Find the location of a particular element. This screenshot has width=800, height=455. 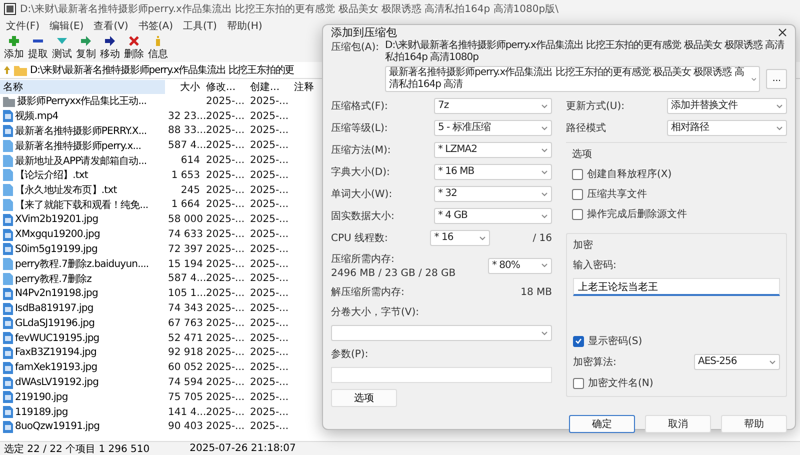

field-label: 解压缩所需内存: is located at coordinates (367, 292).